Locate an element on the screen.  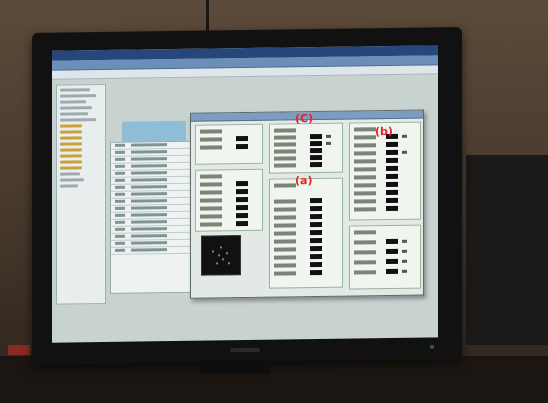
annotation-tag-a: (a) is located at coordinates (304, 181).